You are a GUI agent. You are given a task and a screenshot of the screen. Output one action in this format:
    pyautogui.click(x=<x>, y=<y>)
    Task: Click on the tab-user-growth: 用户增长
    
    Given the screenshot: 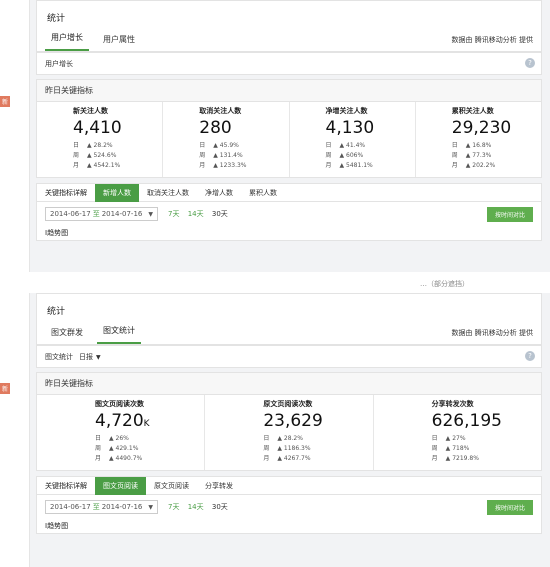 What is the action you would take?
    pyautogui.click(x=67, y=39)
    